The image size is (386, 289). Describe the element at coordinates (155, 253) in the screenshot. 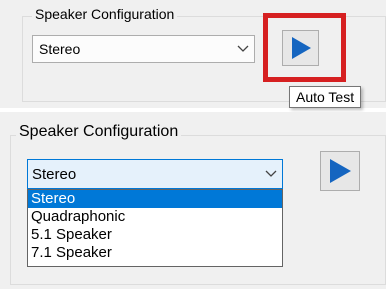

I see `dropdown-option: 7.1 Speaker` at that location.